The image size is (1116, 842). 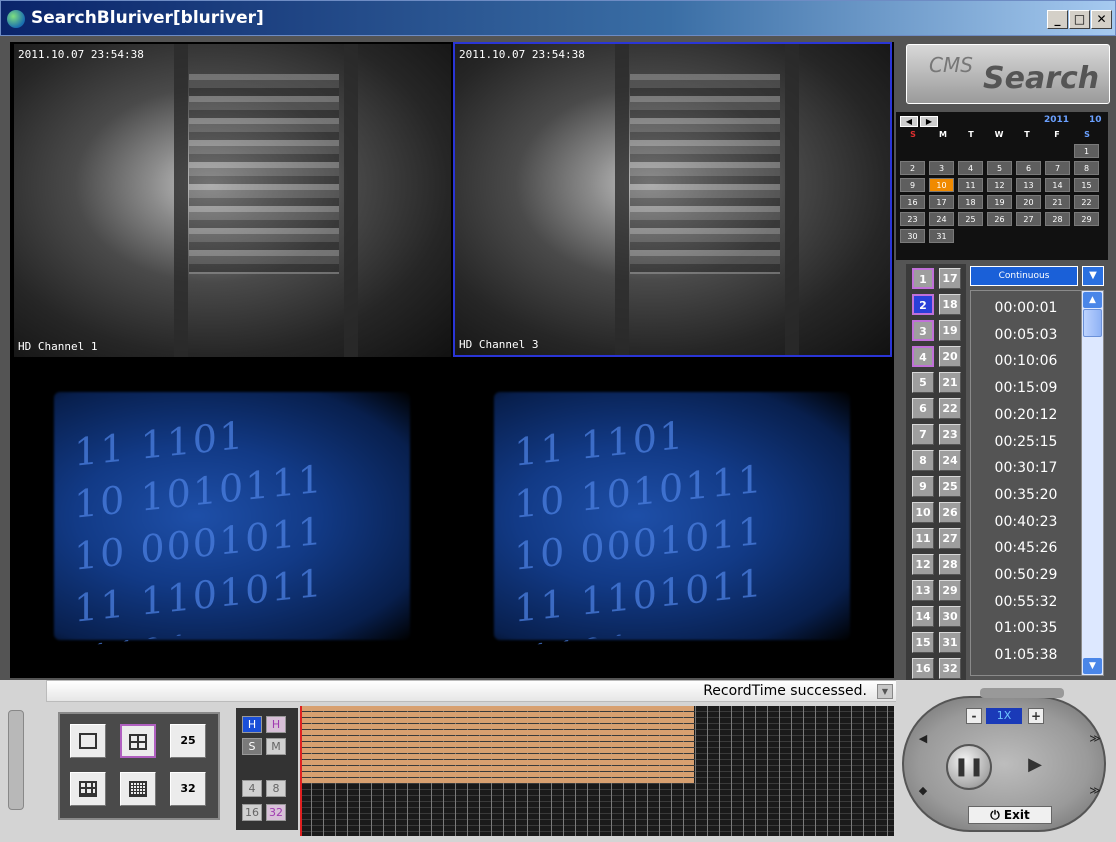 What do you see at coordinates (597, 771) in the screenshot?
I see `record-timeline` at bounding box center [597, 771].